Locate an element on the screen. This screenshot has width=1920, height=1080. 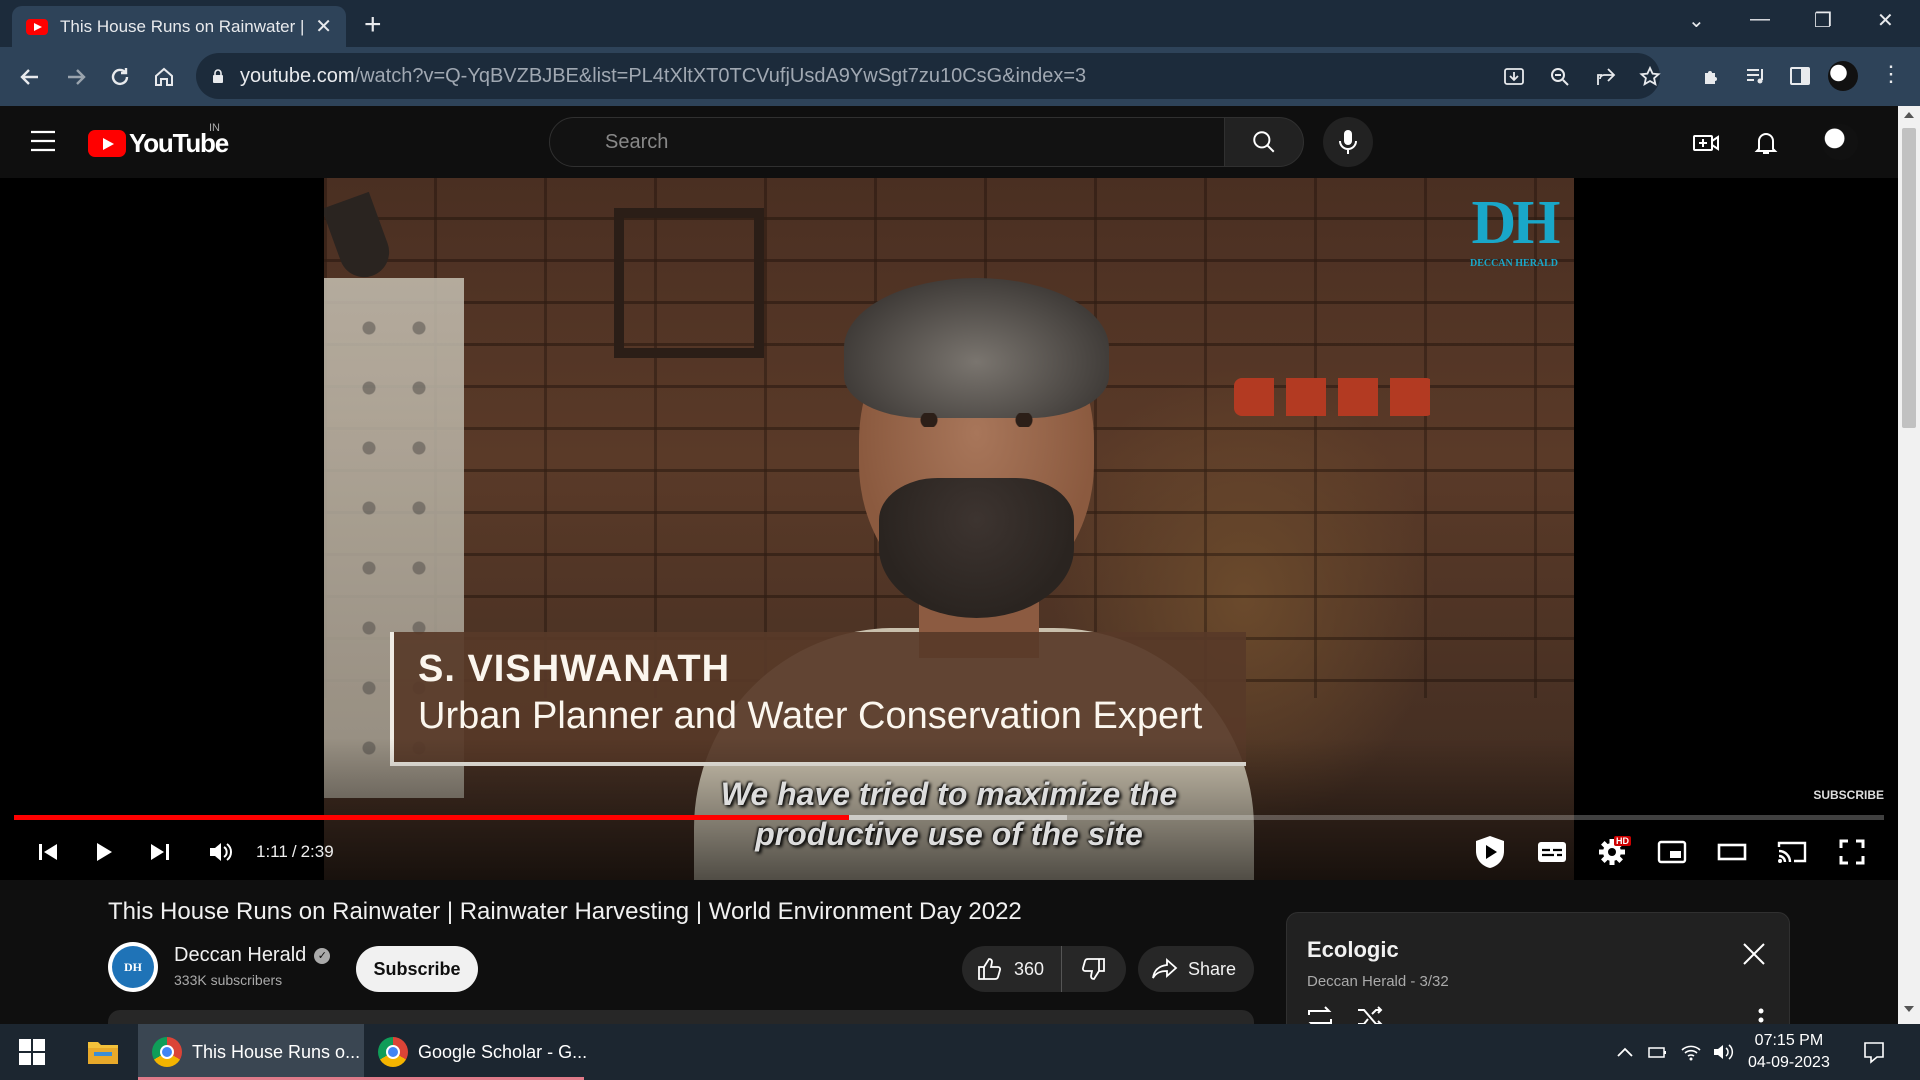
reload-icon is located at coordinates (120, 77).